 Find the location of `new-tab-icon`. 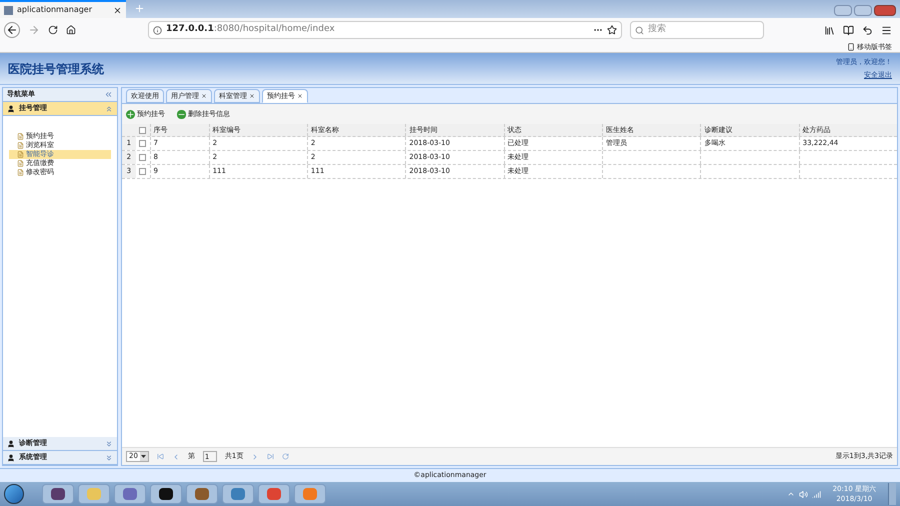

new-tab-icon is located at coordinates (139, 8).